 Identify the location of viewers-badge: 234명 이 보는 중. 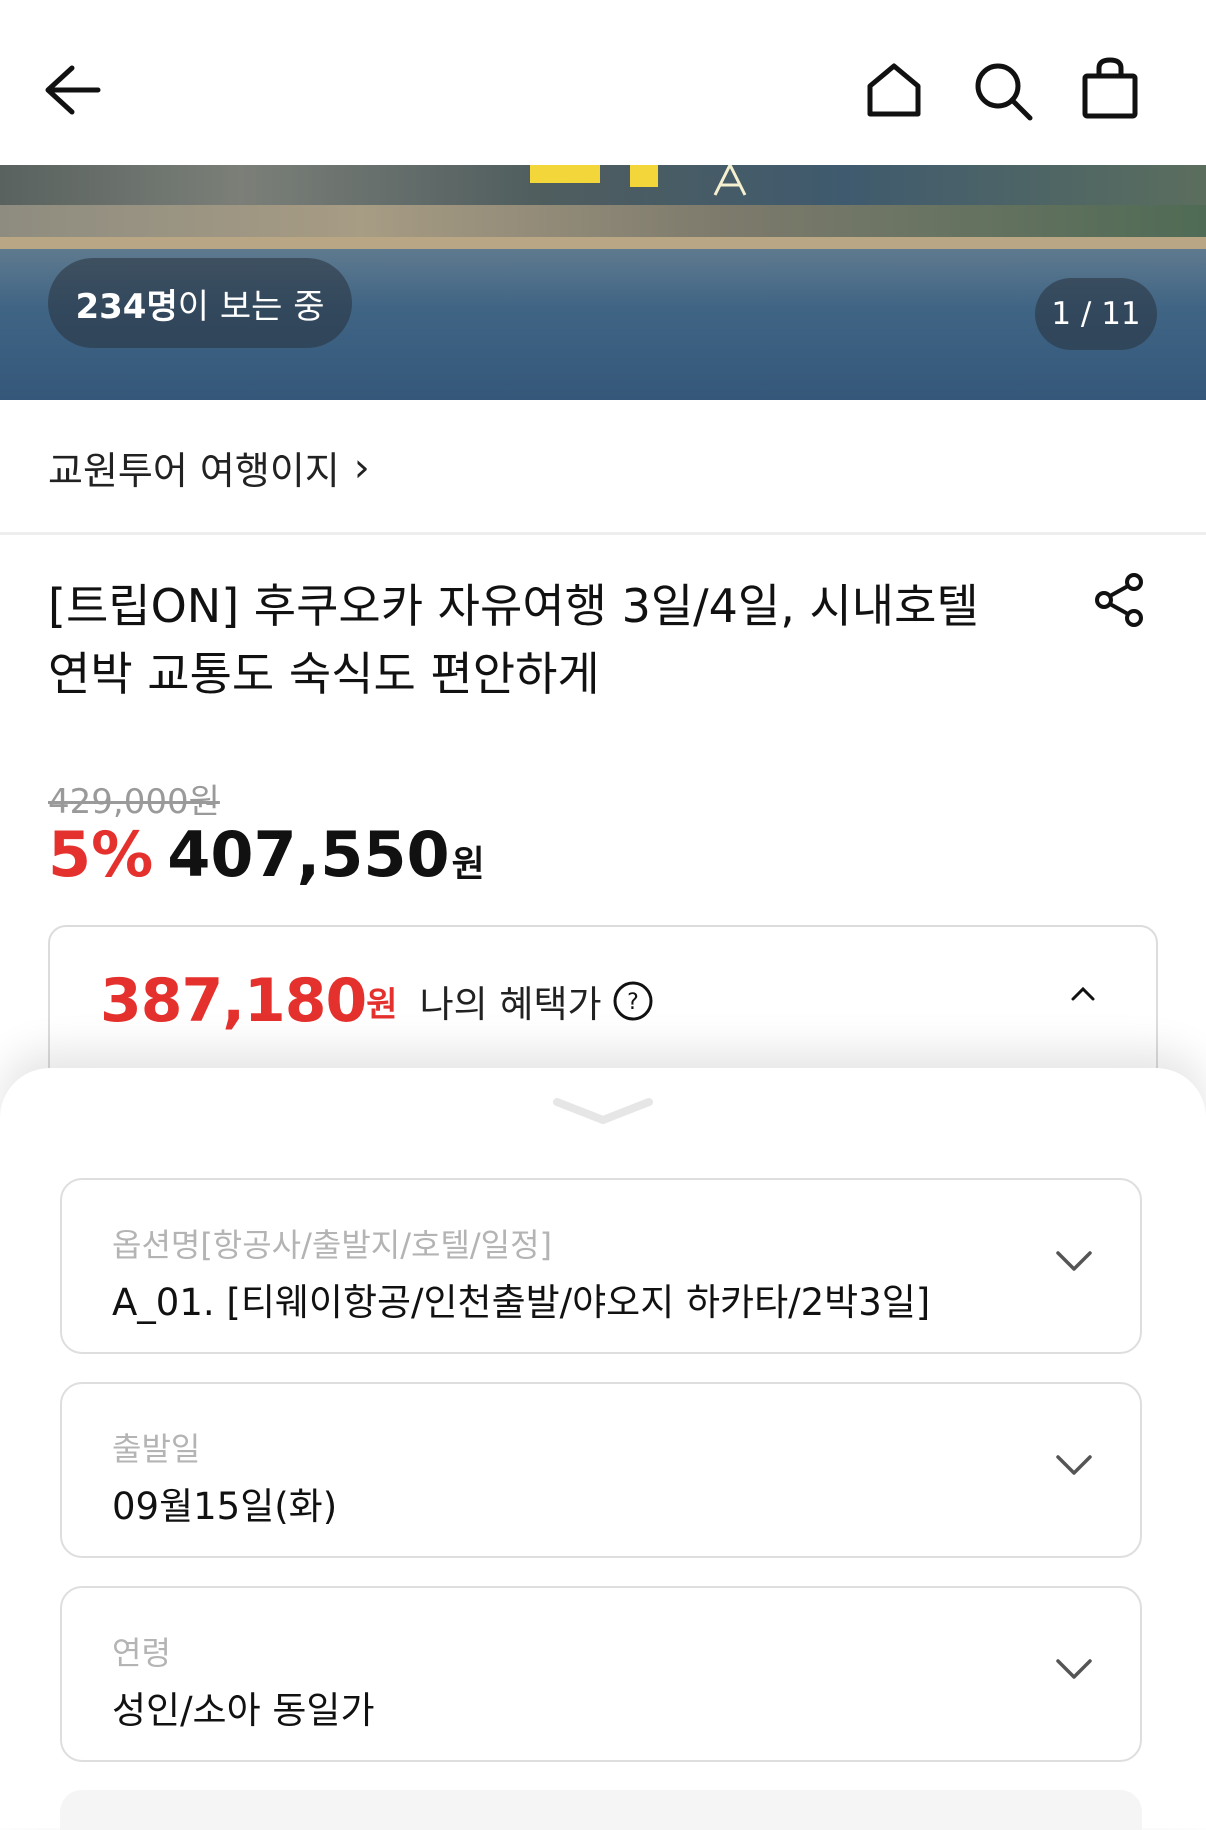
(200, 303).